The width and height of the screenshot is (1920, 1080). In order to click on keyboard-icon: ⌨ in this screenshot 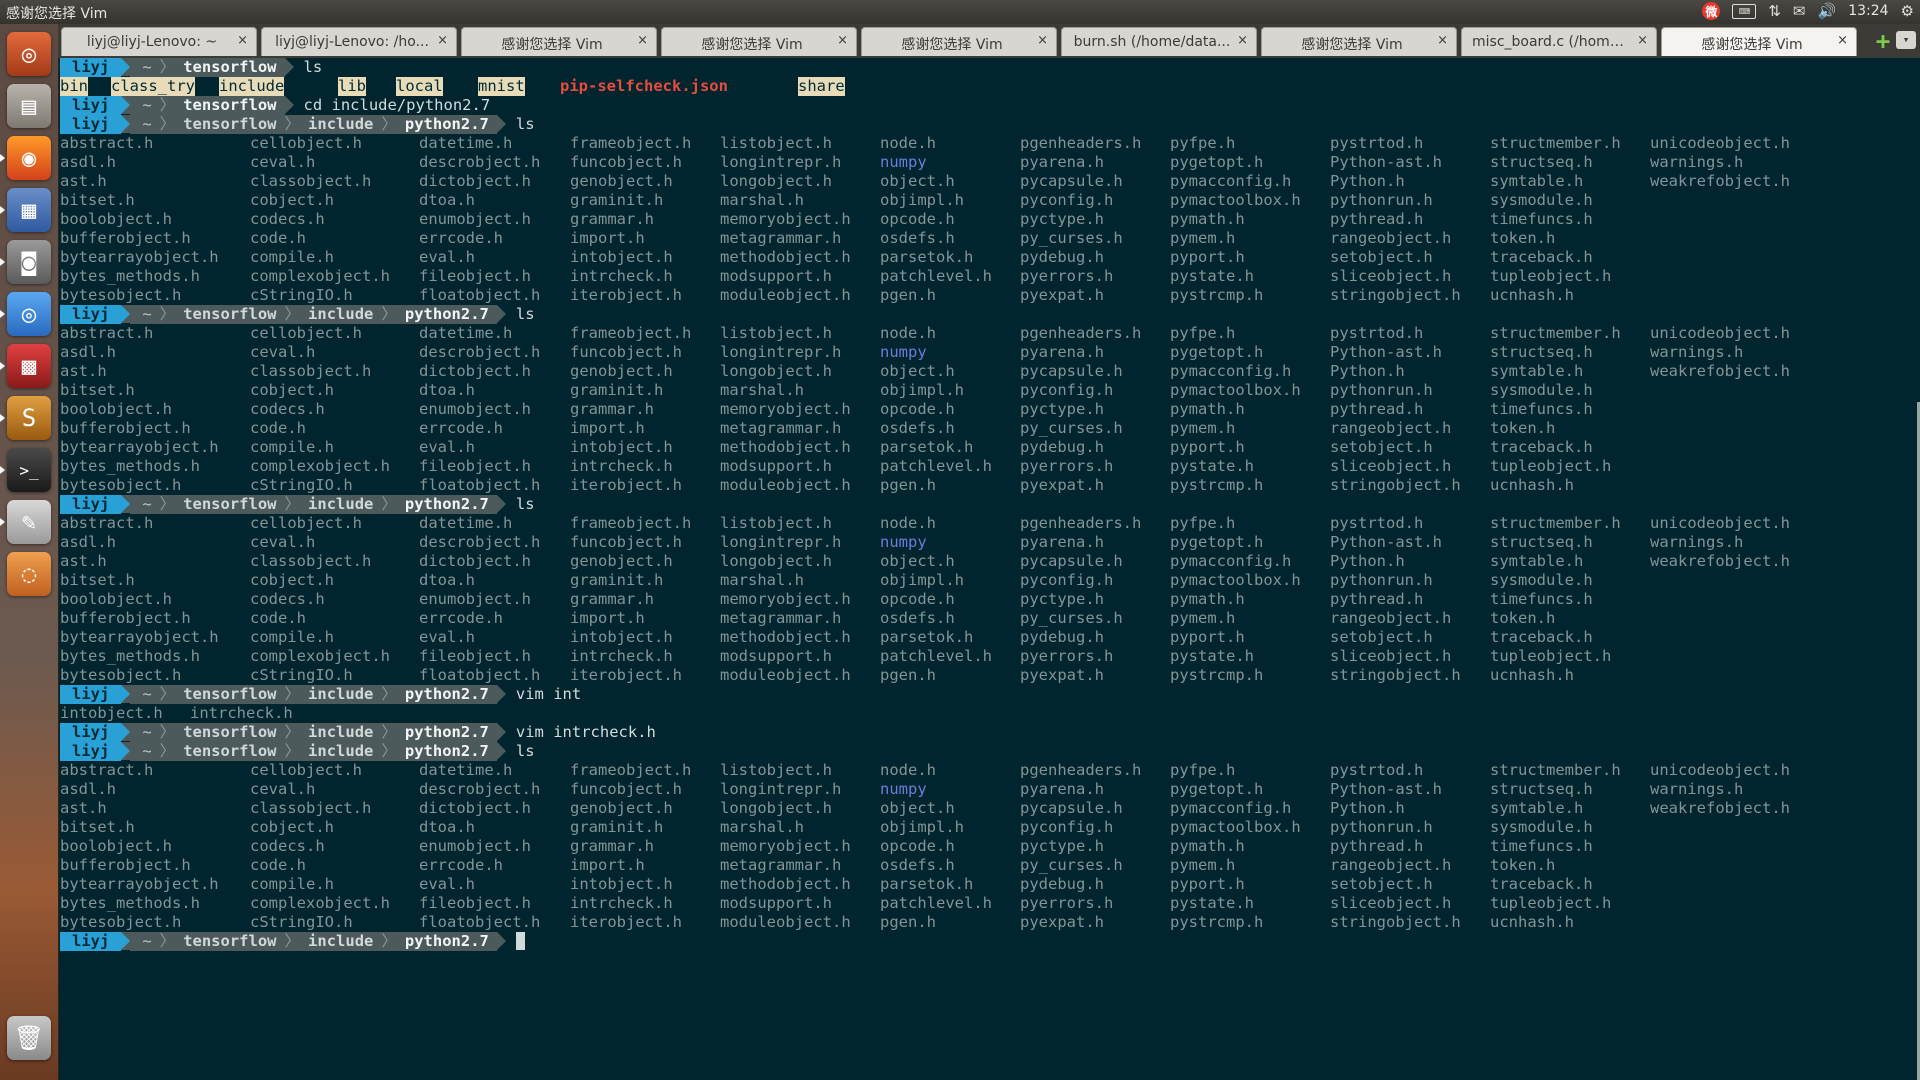, I will do `click(1744, 11)`.